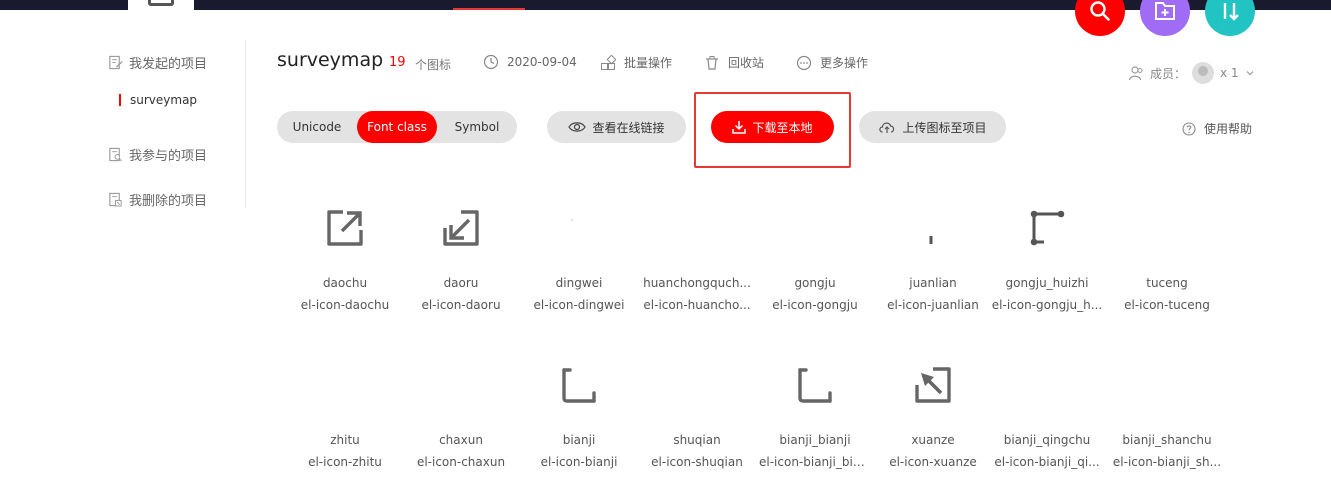 This screenshot has height=493, width=1331. I want to click on icon-class: el-icon-dingwei, so click(579, 305).